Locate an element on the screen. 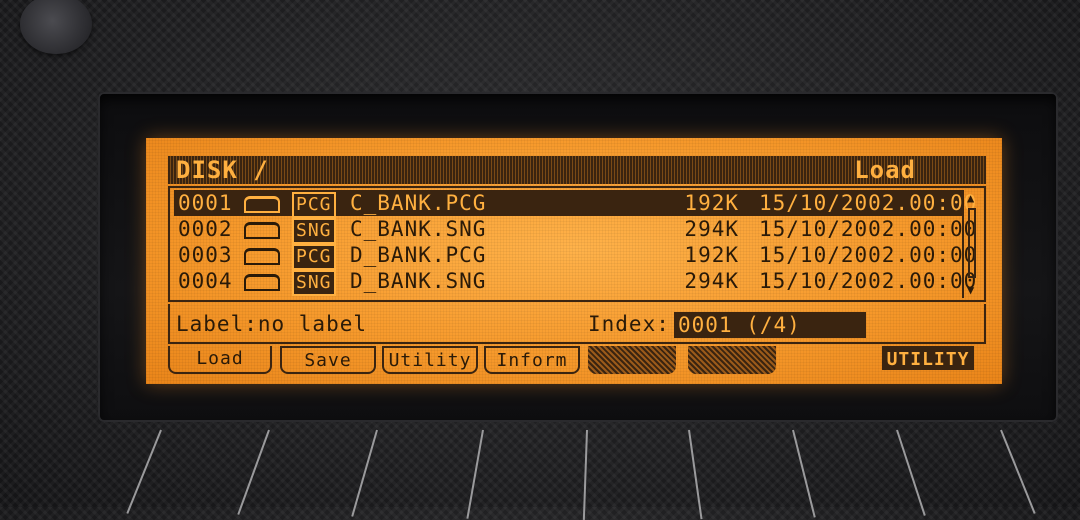 The width and height of the screenshot is (1080, 520). disk-path: DISK / is located at coordinates (222, 170).